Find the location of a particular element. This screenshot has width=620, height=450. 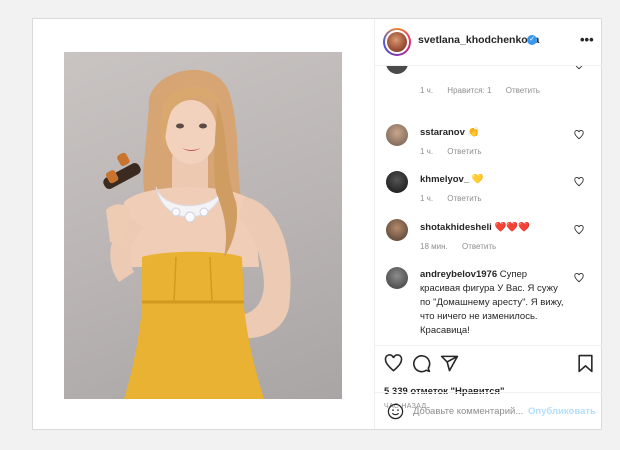

comment-content: ❤️❤️❤️ is located at coordinates (512, 227).